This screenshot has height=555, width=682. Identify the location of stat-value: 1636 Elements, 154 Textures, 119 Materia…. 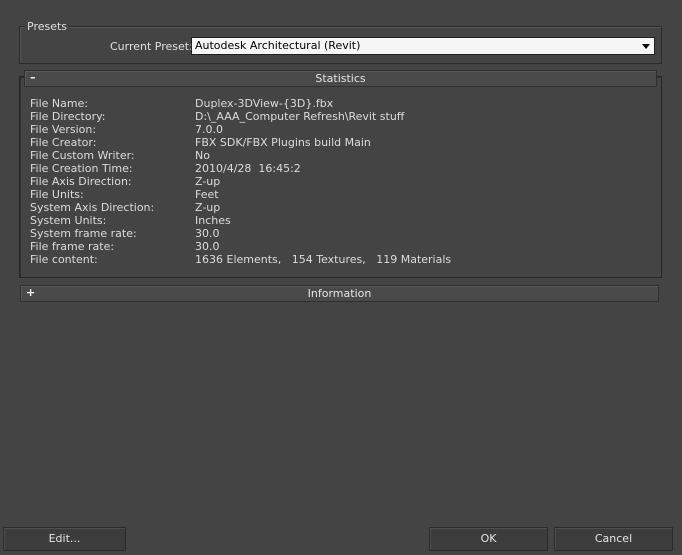
(323, 259).